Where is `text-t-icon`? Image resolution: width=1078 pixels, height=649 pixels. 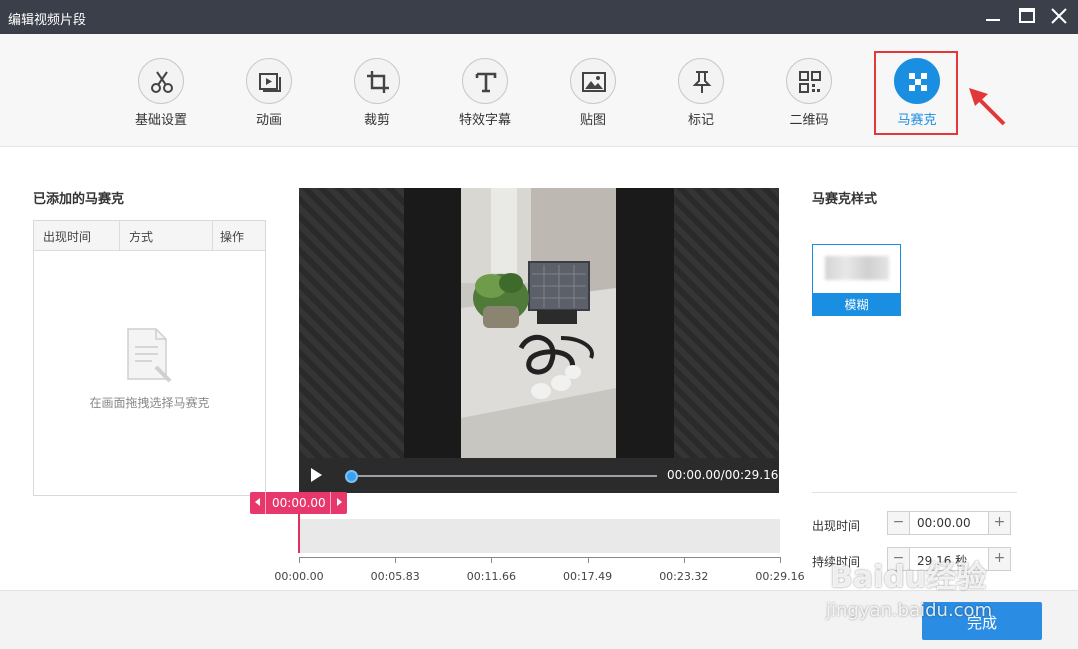
text-t-icon is located at coordinates (486, 82).